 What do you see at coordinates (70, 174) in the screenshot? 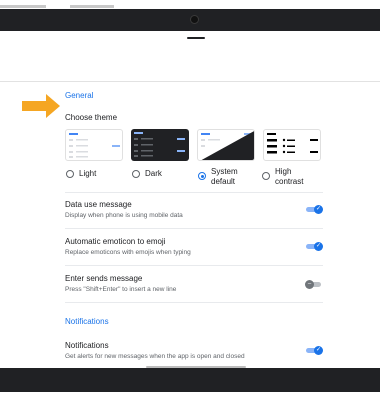
I see `theme-radio-light` at bounding box center [70, 174].